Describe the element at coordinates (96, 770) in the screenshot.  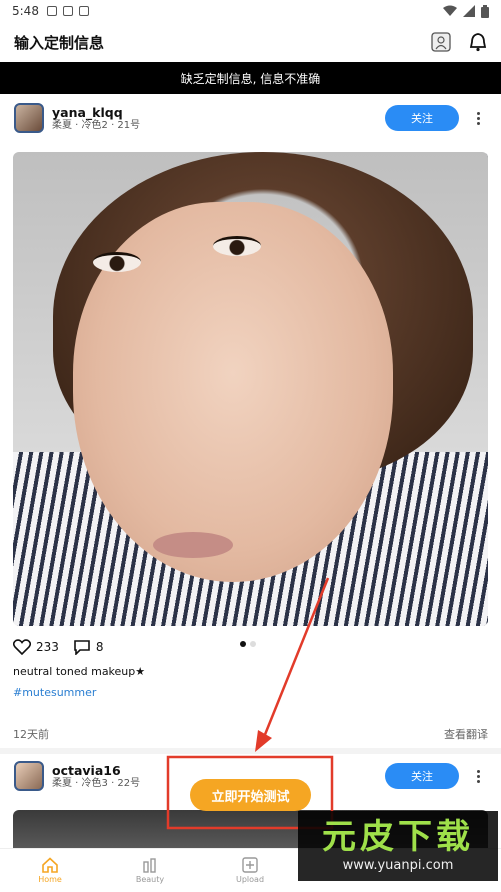
I see `username: octavia16` at that location.